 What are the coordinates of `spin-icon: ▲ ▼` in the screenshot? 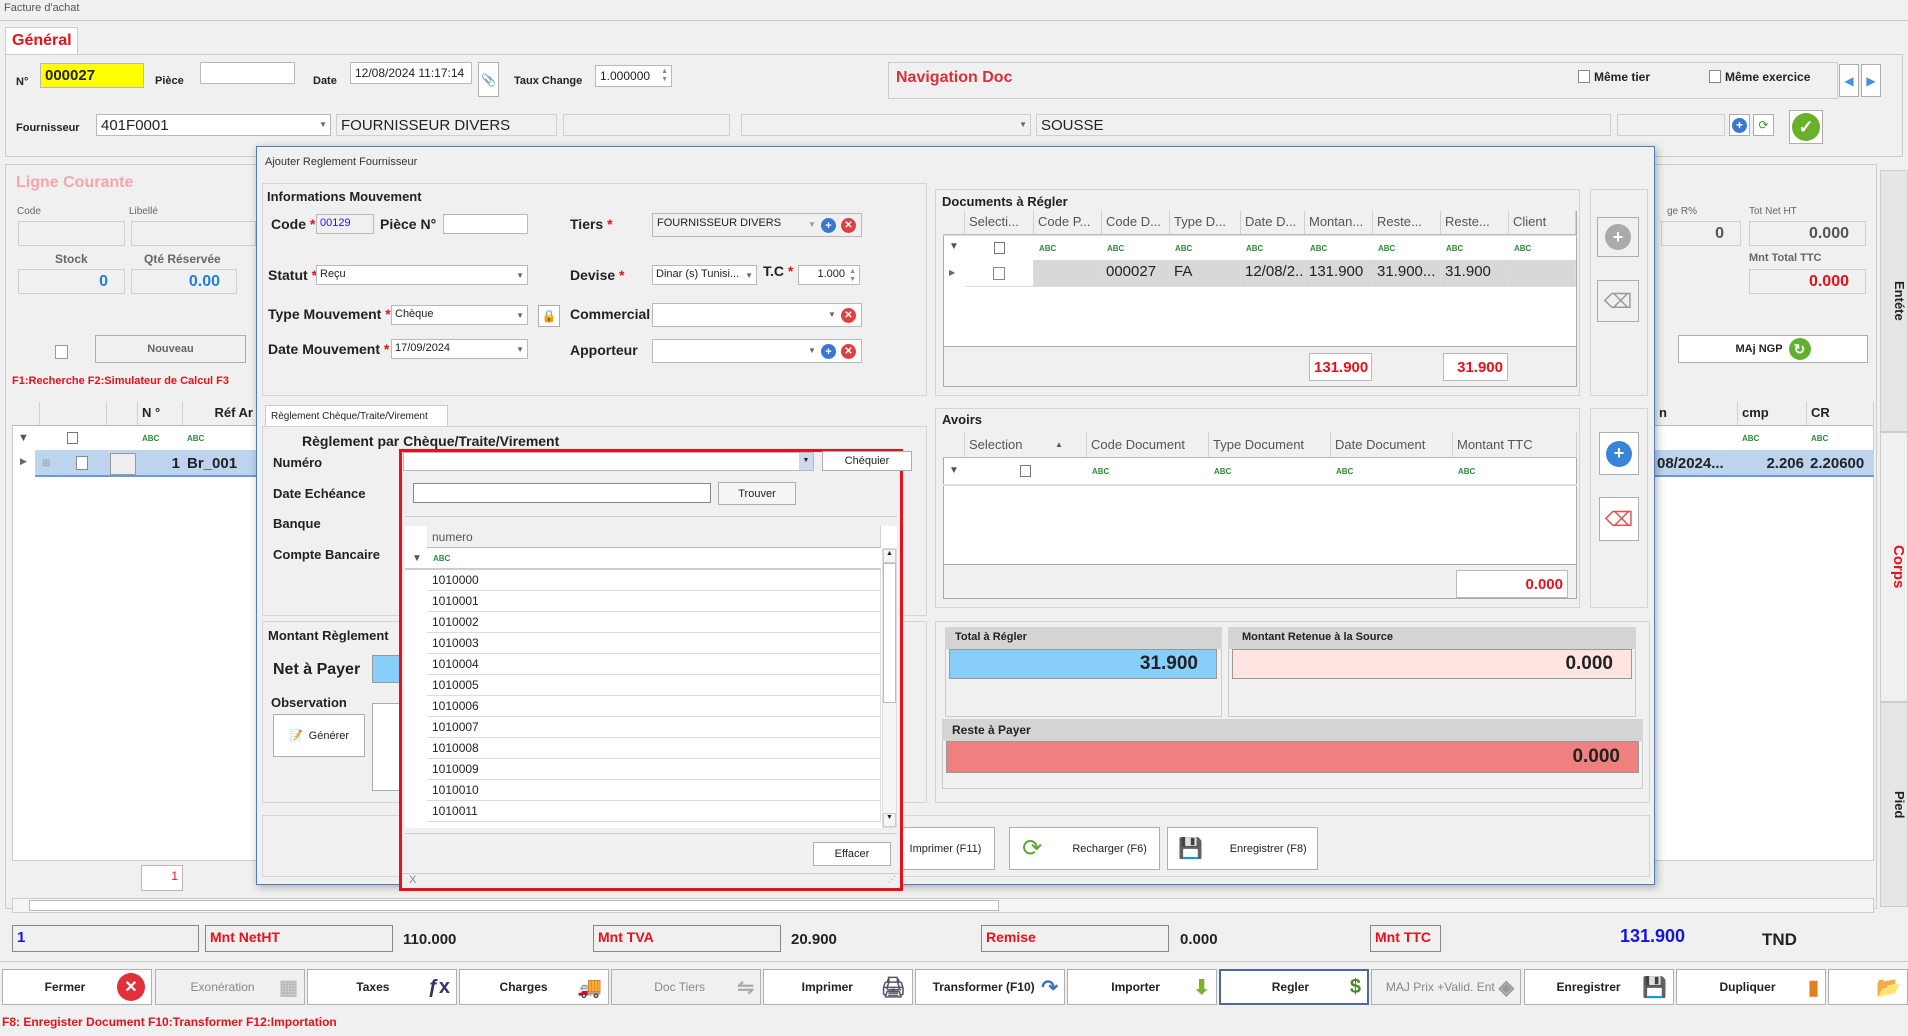 It's located at (852, 276).